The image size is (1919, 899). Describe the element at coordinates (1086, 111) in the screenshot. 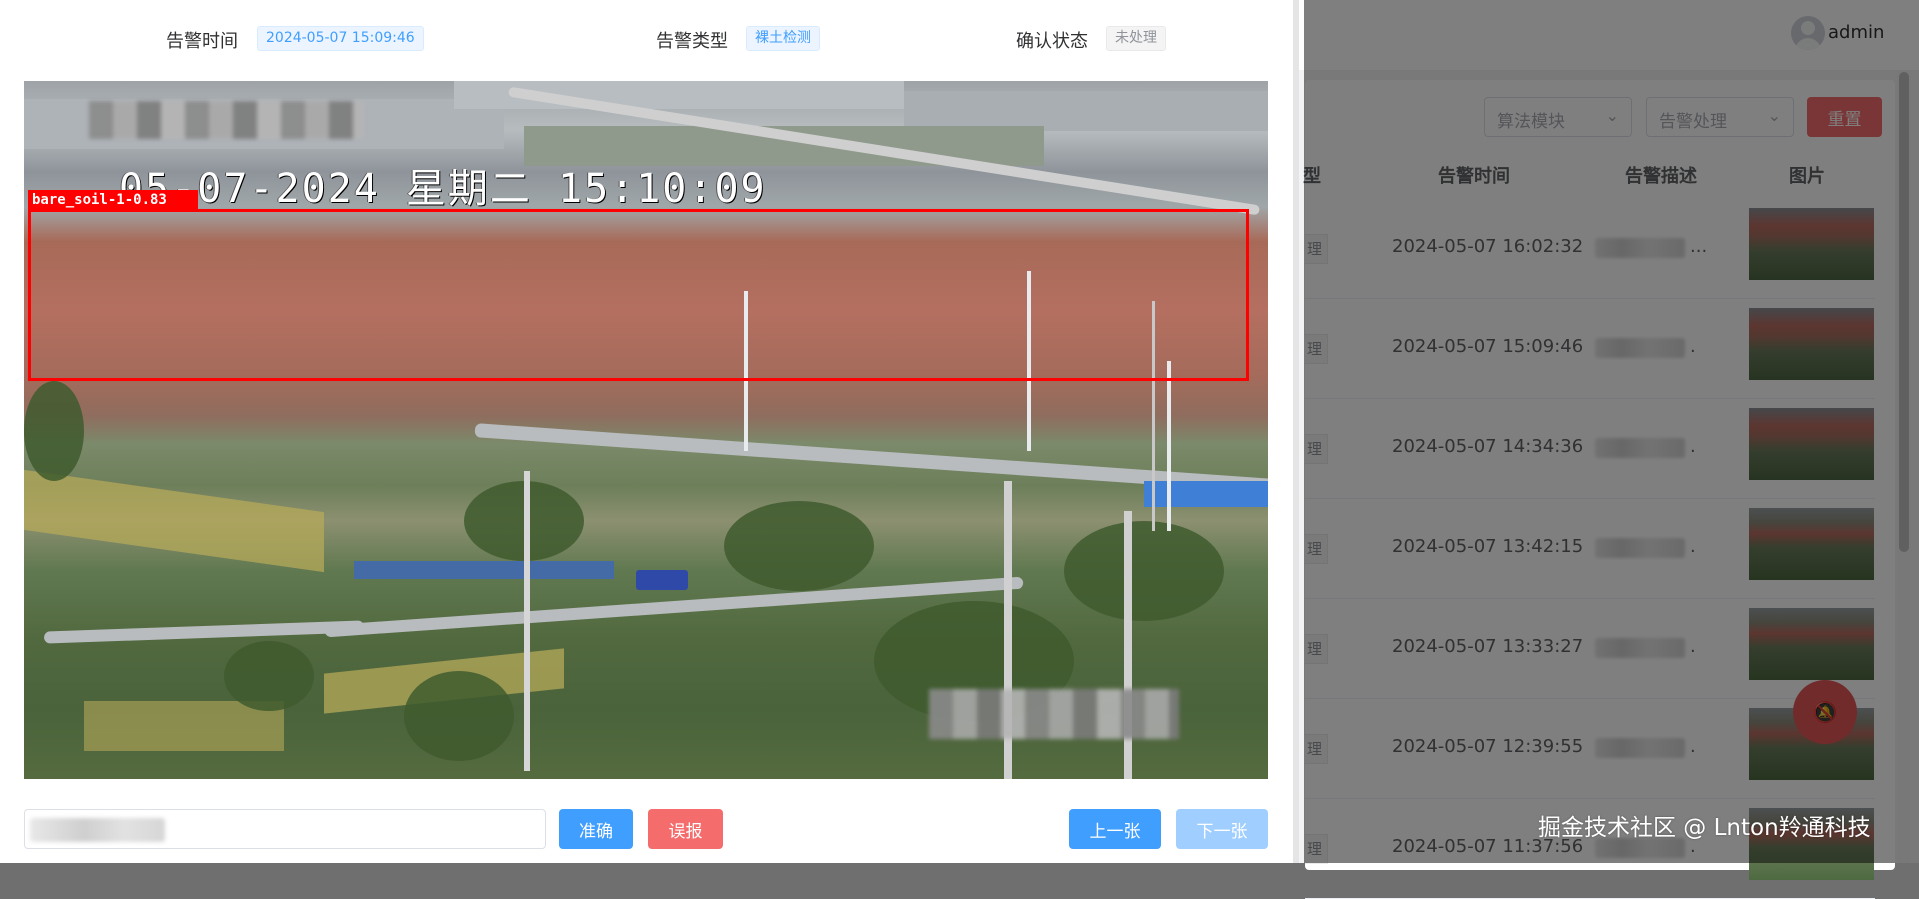

I see `building` at that location.